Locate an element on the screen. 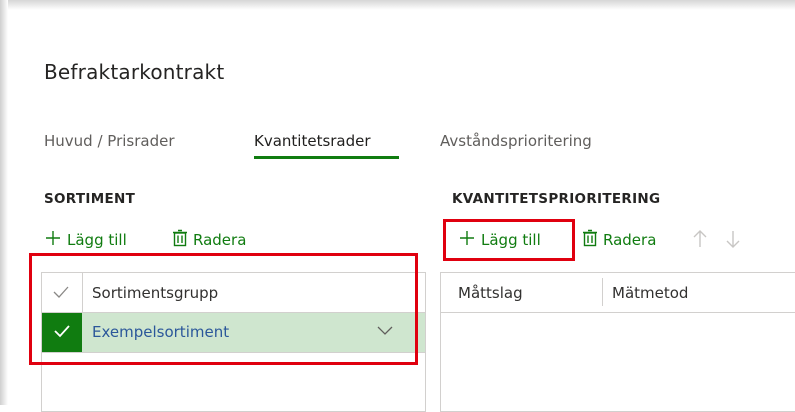 This screenshot has height=412, width=795. sortiment-add-button: Lägg till is located at coordinates (85, 240).